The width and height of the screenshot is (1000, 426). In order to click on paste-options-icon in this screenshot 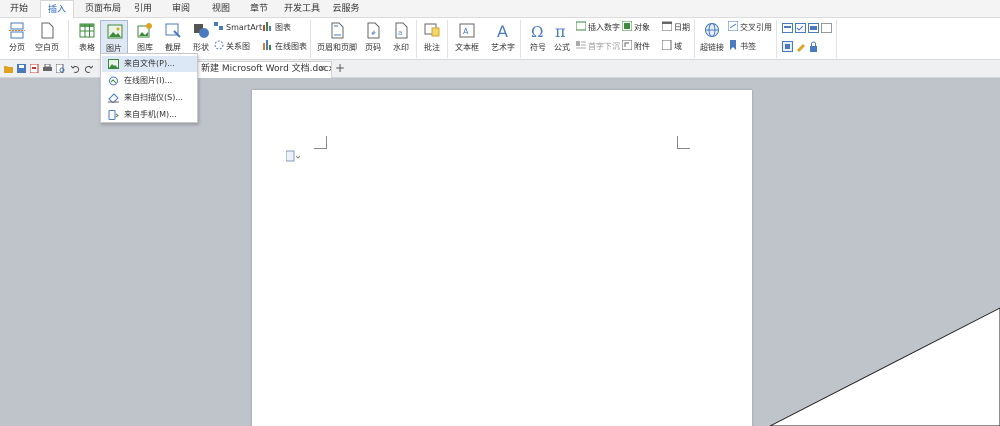, I will do `click(293, 156)`.